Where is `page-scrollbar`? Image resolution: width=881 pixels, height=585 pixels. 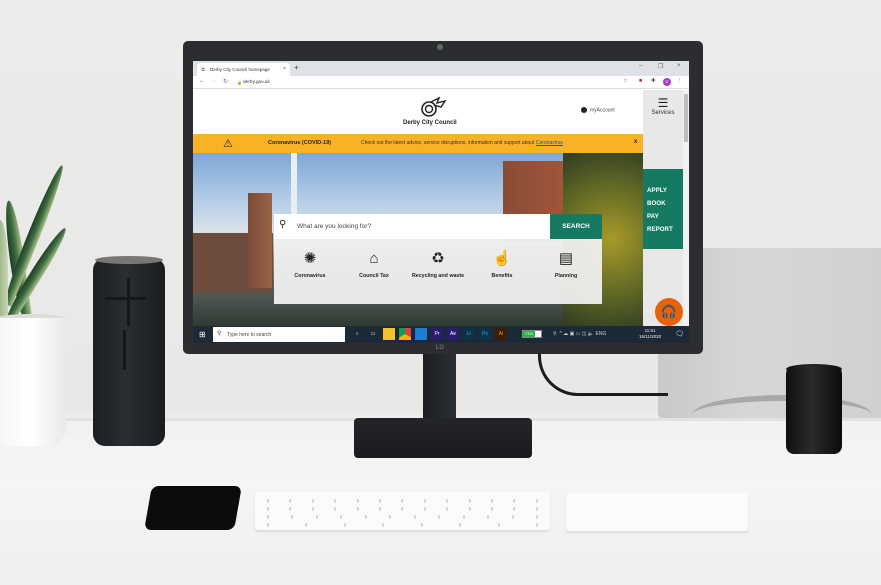 page-scrollbar is located at coordinates (686, 208).